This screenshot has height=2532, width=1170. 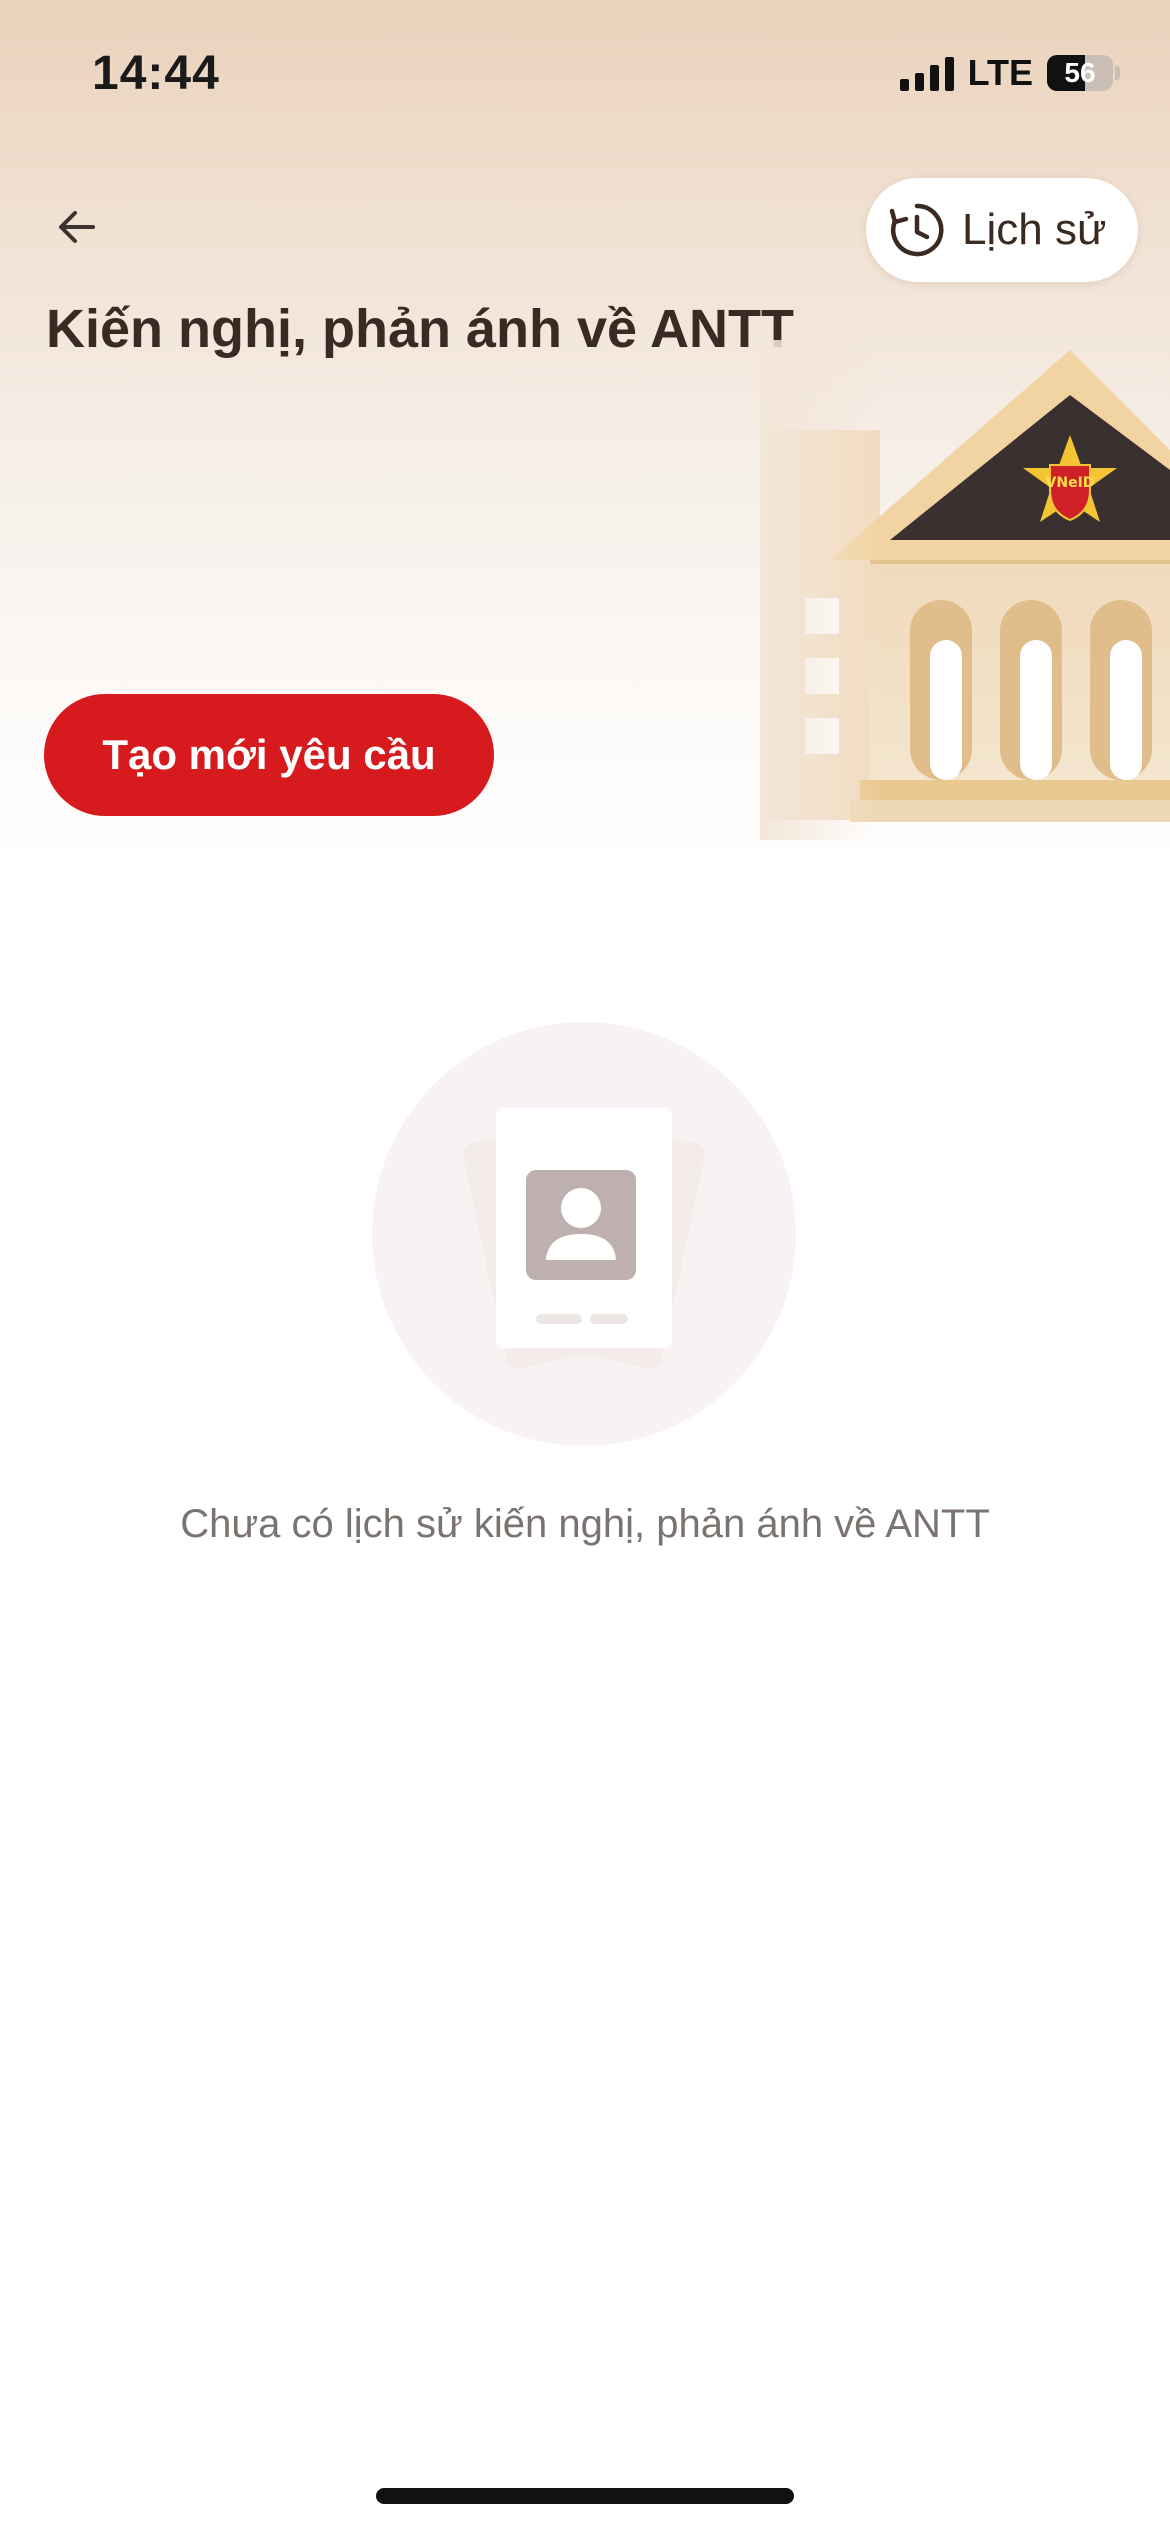 What do you see at coordinates (916, 230) in the screenshot?
I see `clock-history-icon` at bounding box center [916, 230].